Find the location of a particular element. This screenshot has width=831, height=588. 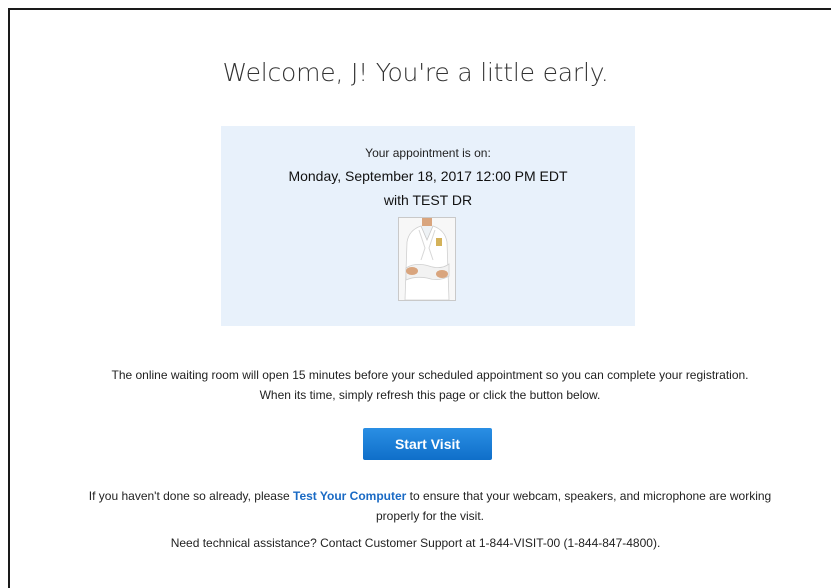

test-your-computer-link: Test Your Computer is located at coordinates (349, 496).